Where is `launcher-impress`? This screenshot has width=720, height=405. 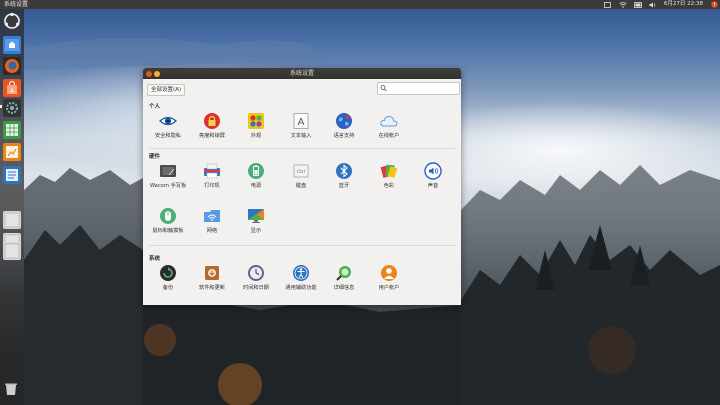
launcher-impress is located at coordinates (12, 152).